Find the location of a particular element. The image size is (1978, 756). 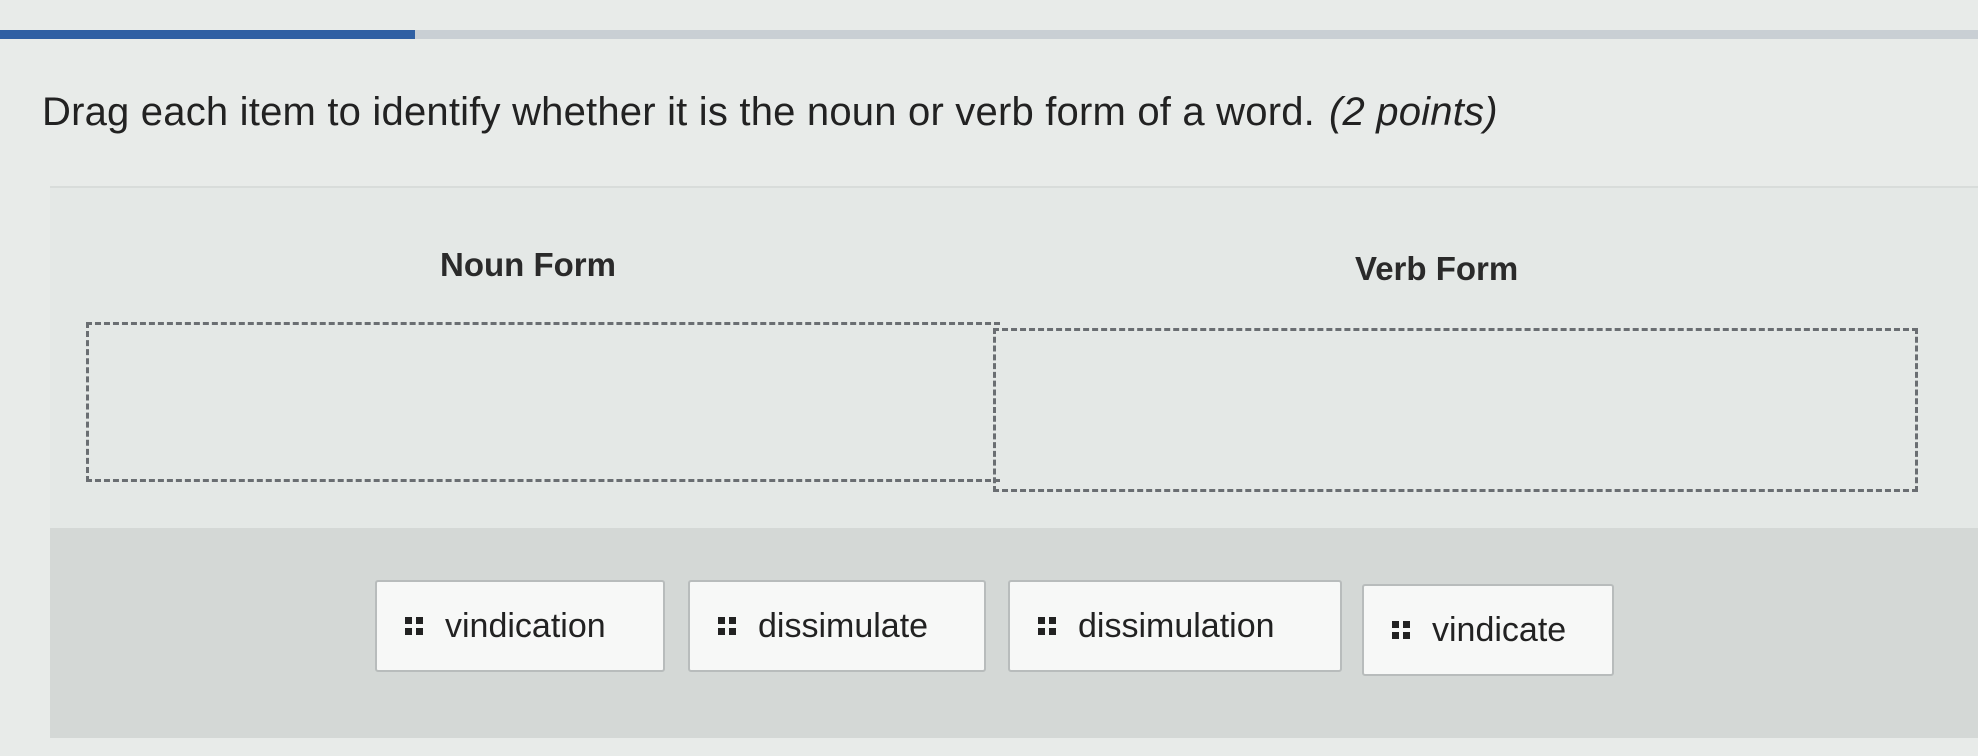

progress-bar is located at coordinates (989, 34).